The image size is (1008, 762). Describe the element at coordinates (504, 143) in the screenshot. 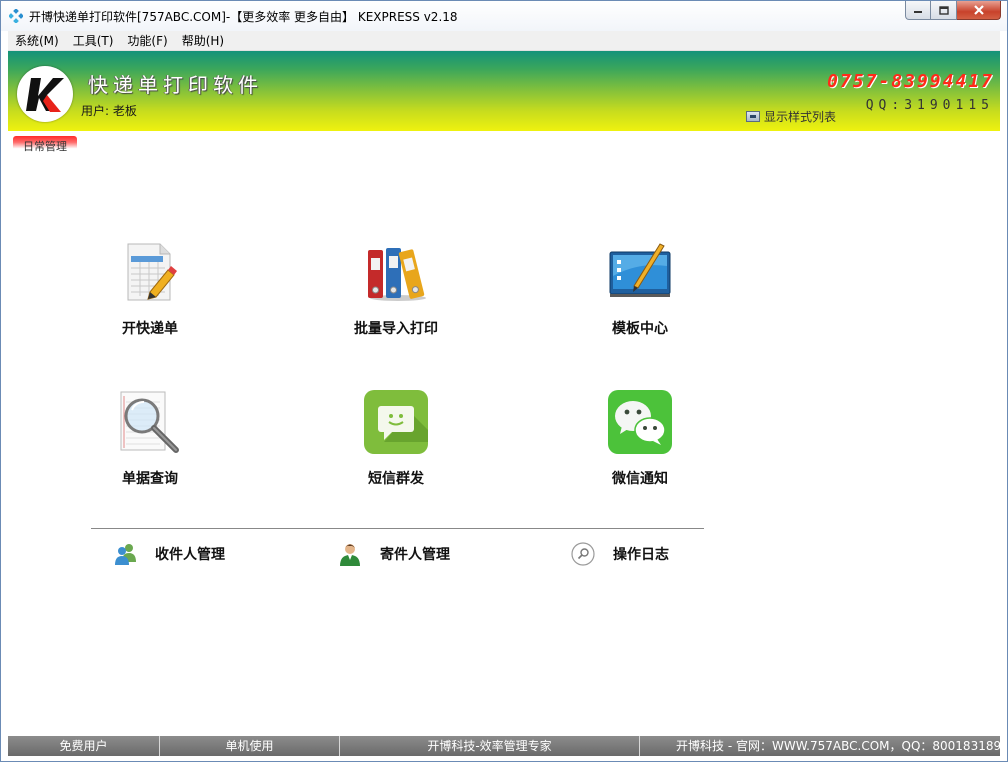

I see `tab-strip: 日常管理` at that location.